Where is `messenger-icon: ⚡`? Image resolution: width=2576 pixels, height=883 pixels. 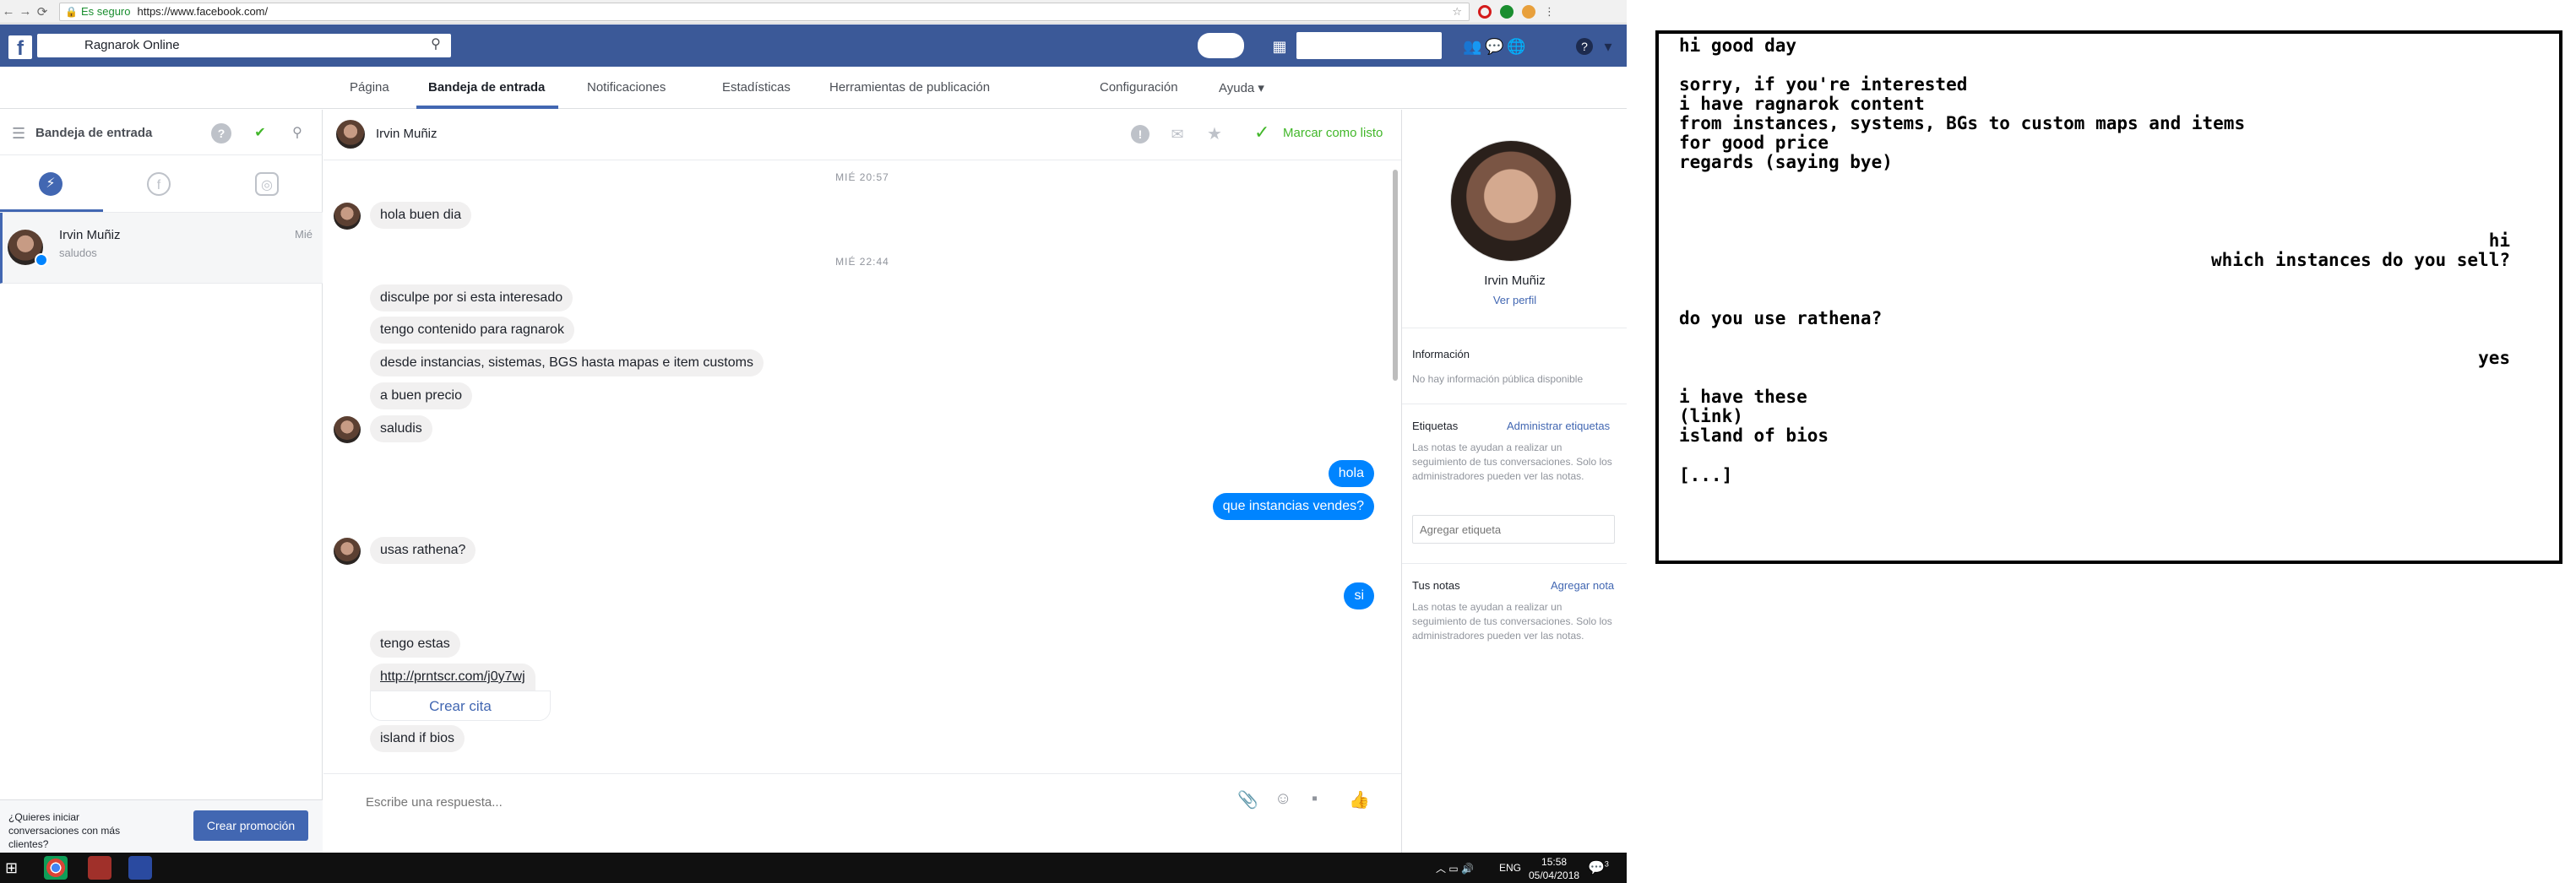 messenger-icon: ⚡ is located at coordinates (50, 184).